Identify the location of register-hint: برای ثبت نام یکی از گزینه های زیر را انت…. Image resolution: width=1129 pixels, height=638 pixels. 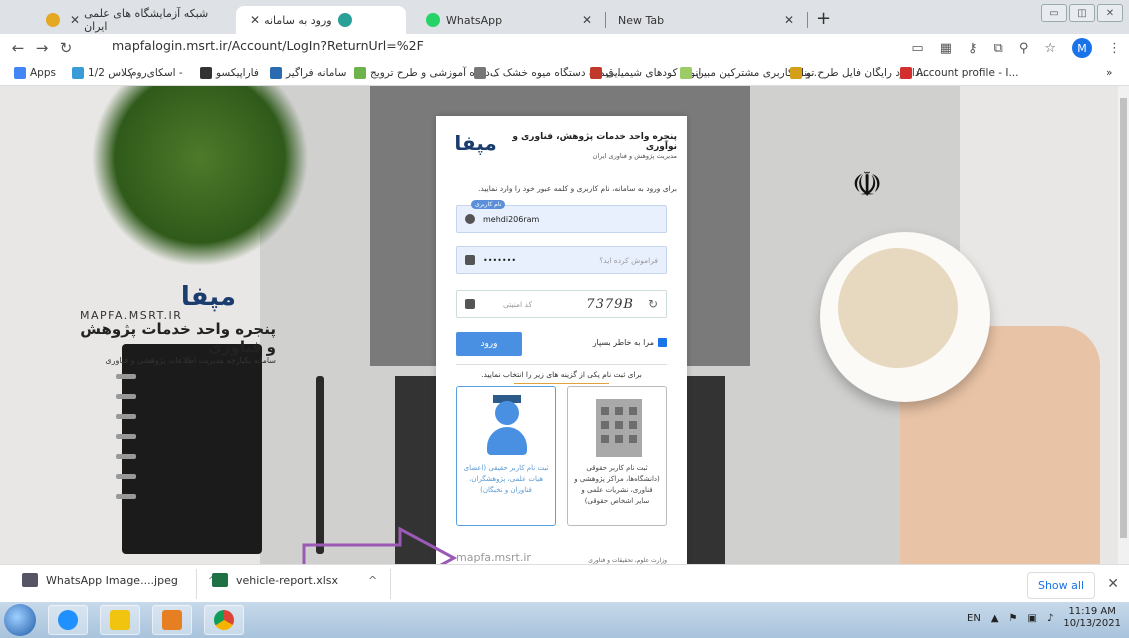
(561, 377).